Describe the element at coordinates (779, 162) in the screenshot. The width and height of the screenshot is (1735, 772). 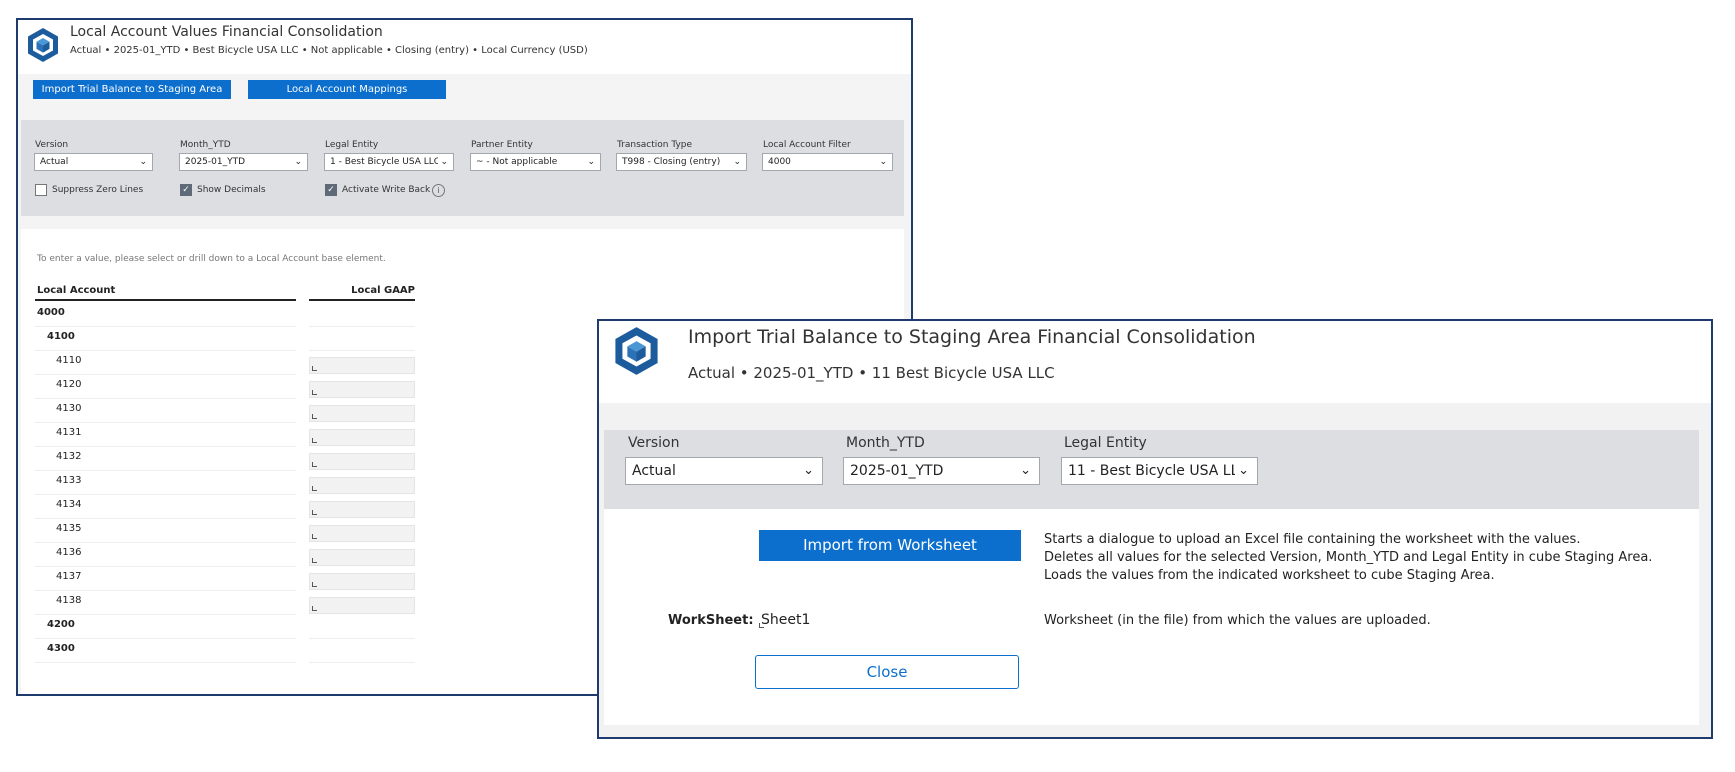
I see `local-account-filter-value: 4000` at that location.